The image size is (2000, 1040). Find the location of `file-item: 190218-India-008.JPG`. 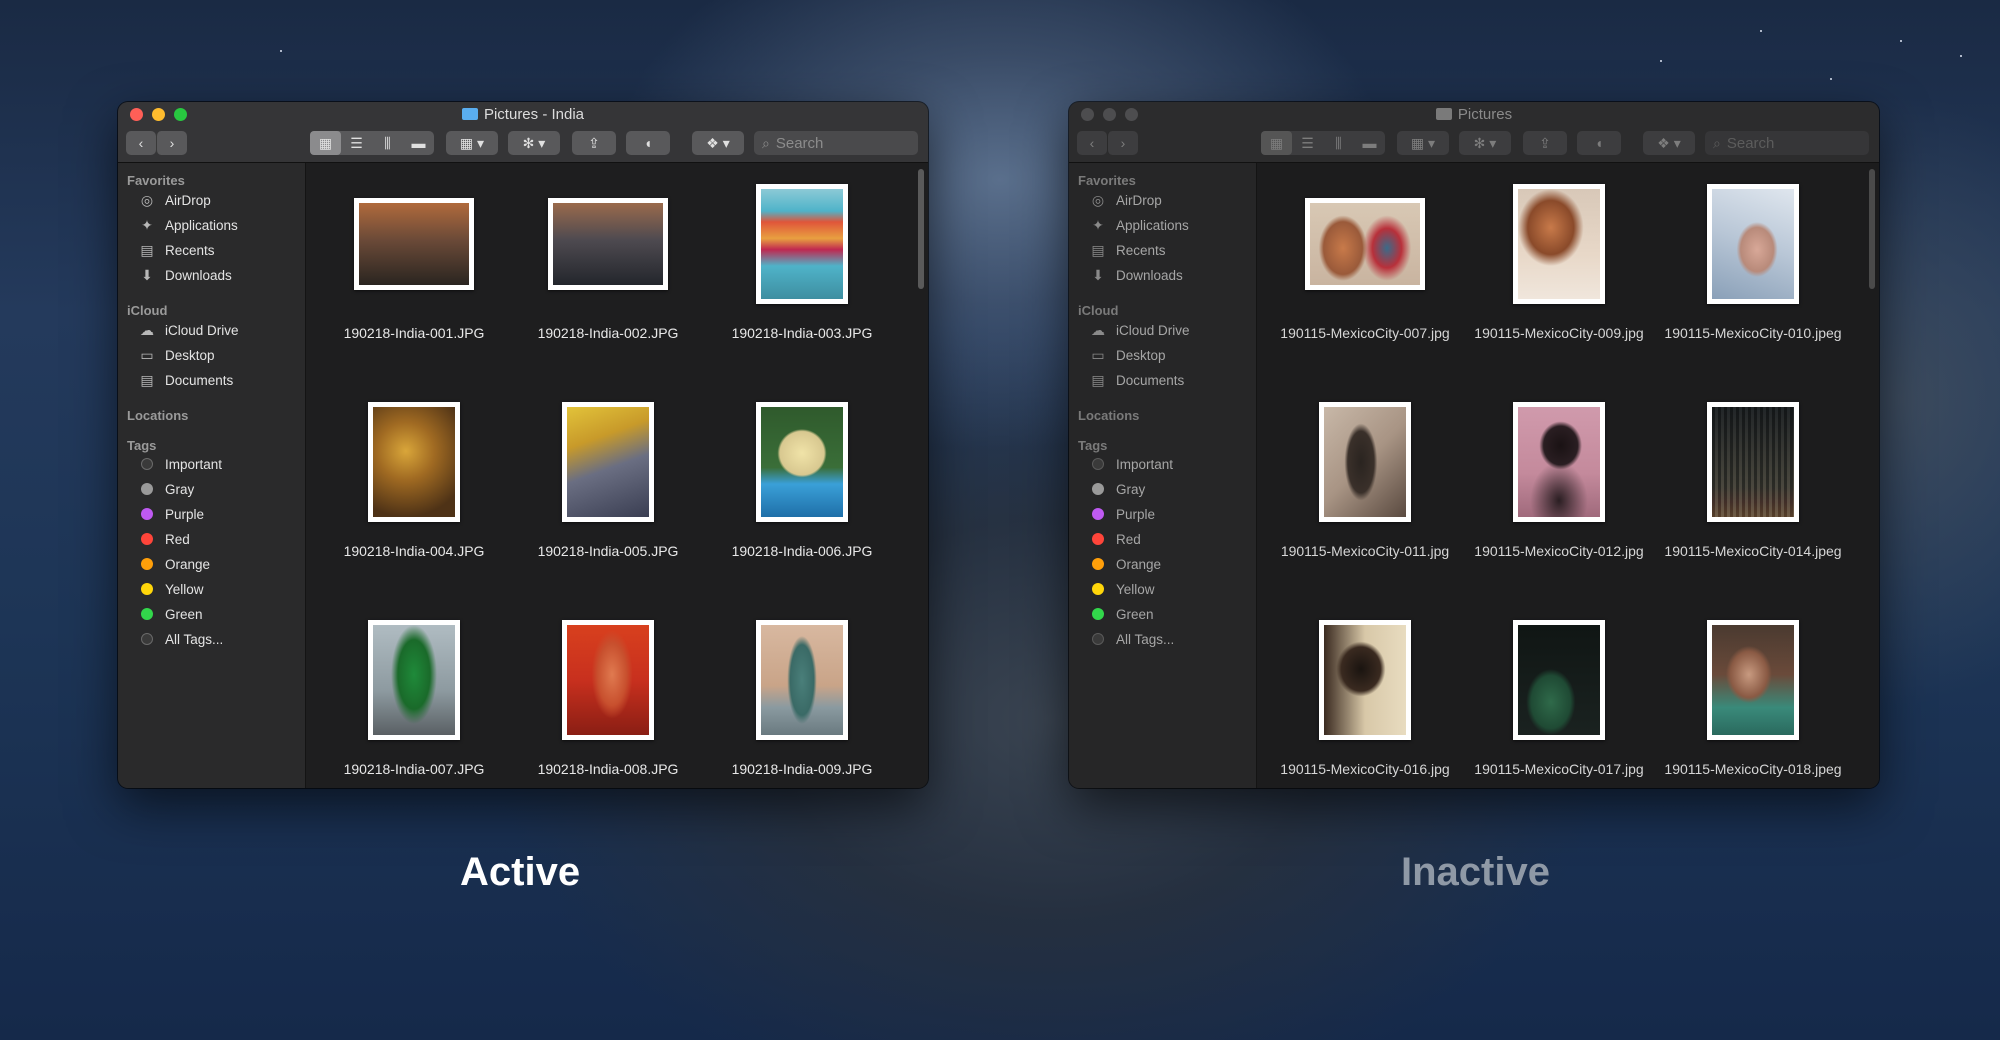

file-item: 190218-India-008.JPG is located at coordinates (608, 697).